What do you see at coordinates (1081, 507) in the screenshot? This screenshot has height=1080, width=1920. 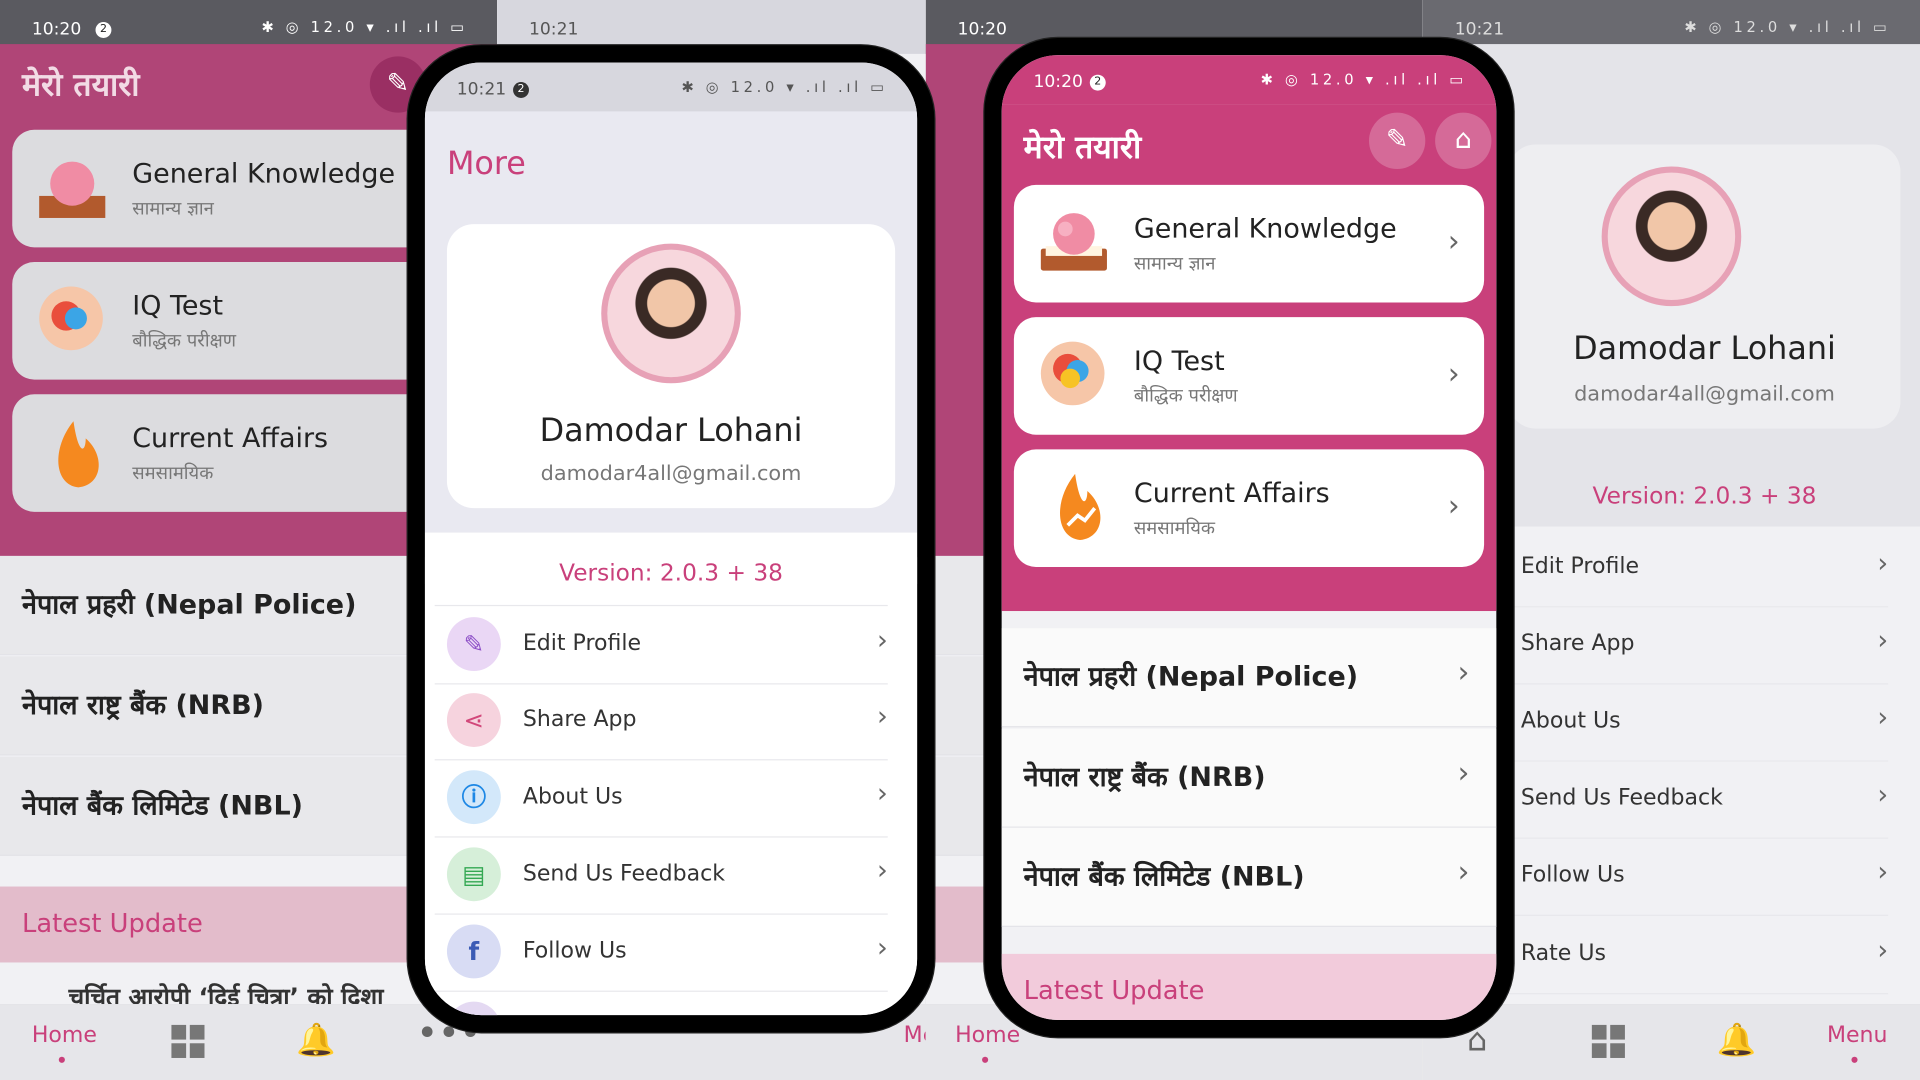 I see `flame-icon` at bounding box center [1081, 507].